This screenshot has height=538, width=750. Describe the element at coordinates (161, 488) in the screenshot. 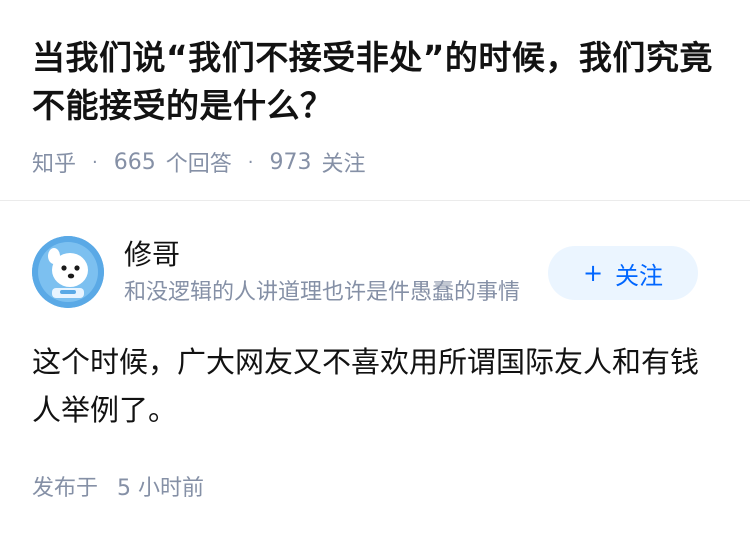

I see `publish-time: 5 小时前` at that location.